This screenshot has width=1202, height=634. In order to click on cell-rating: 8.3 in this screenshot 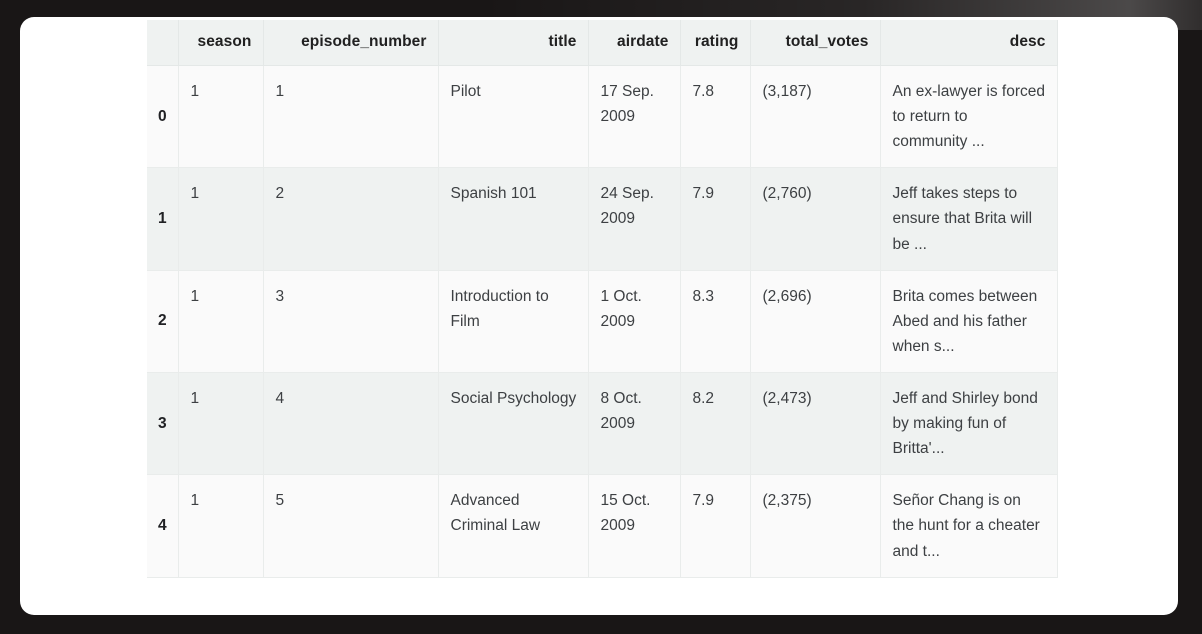, I will do `click(715, 321)`.